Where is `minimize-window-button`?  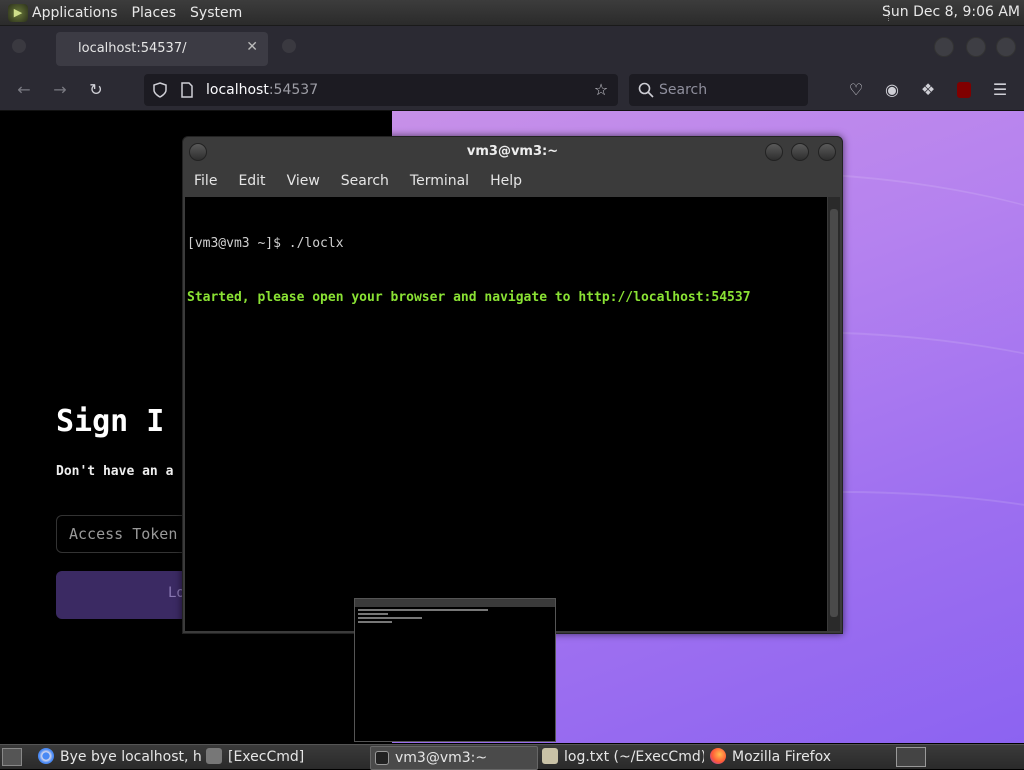
minimize-window-button is located at coordinates (944, 47).